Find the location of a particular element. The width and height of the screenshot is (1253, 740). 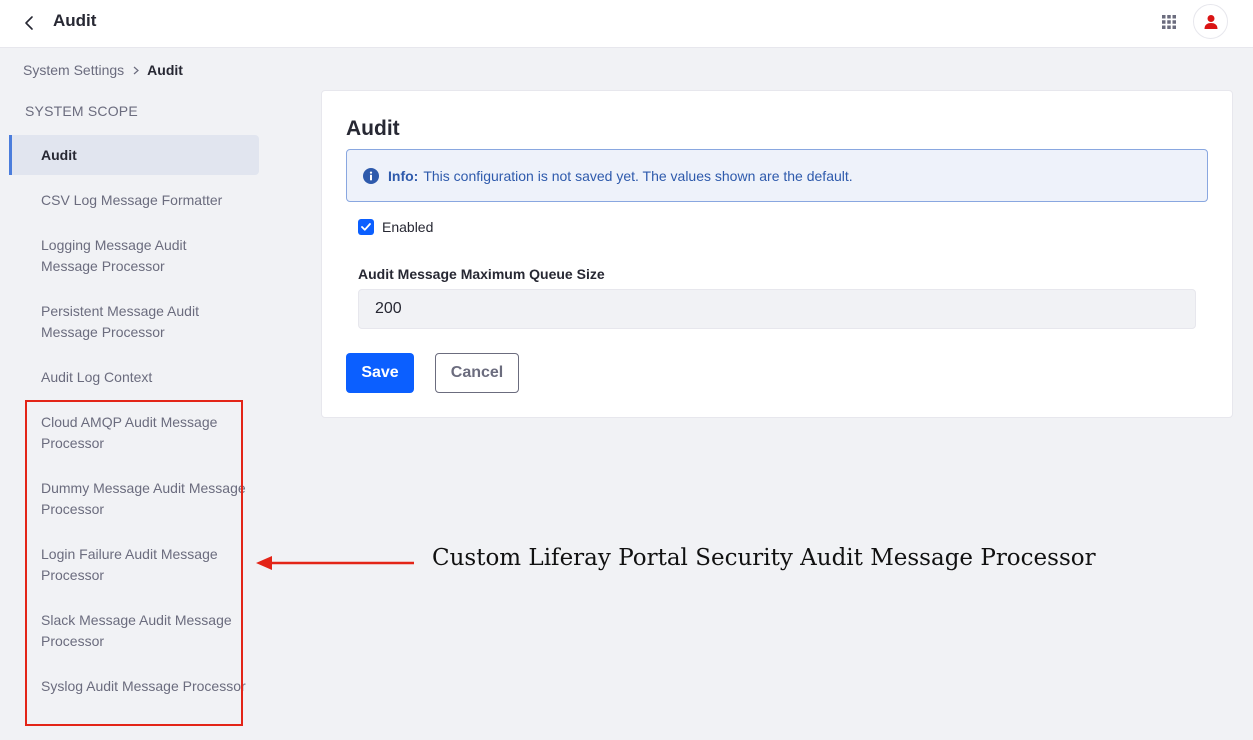

breadcrumb-current: Audit is located at coordinates (165, 70).